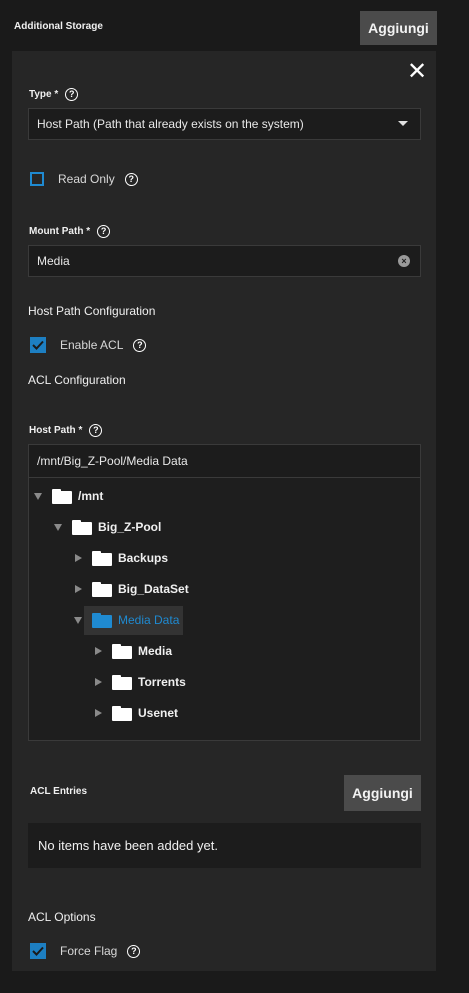 This screenshot has width=469, height=993. I want to click on acl-options-heading: ACL Options, so click(62, 917).